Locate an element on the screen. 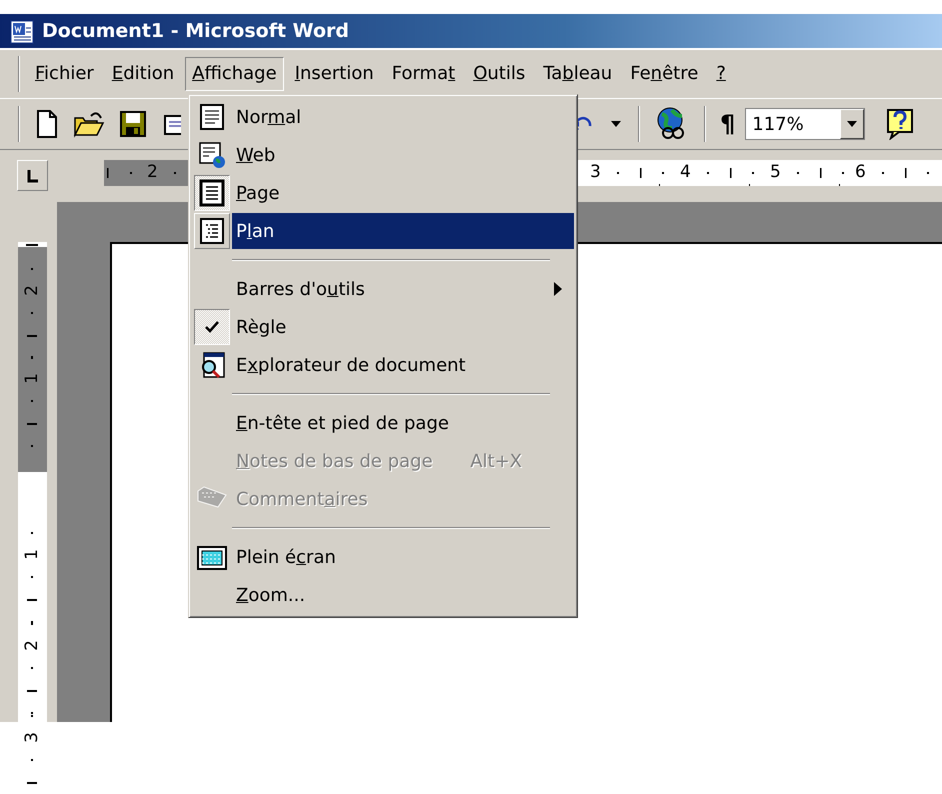  ruler-number: 6 is located at coordinates (860, 172).